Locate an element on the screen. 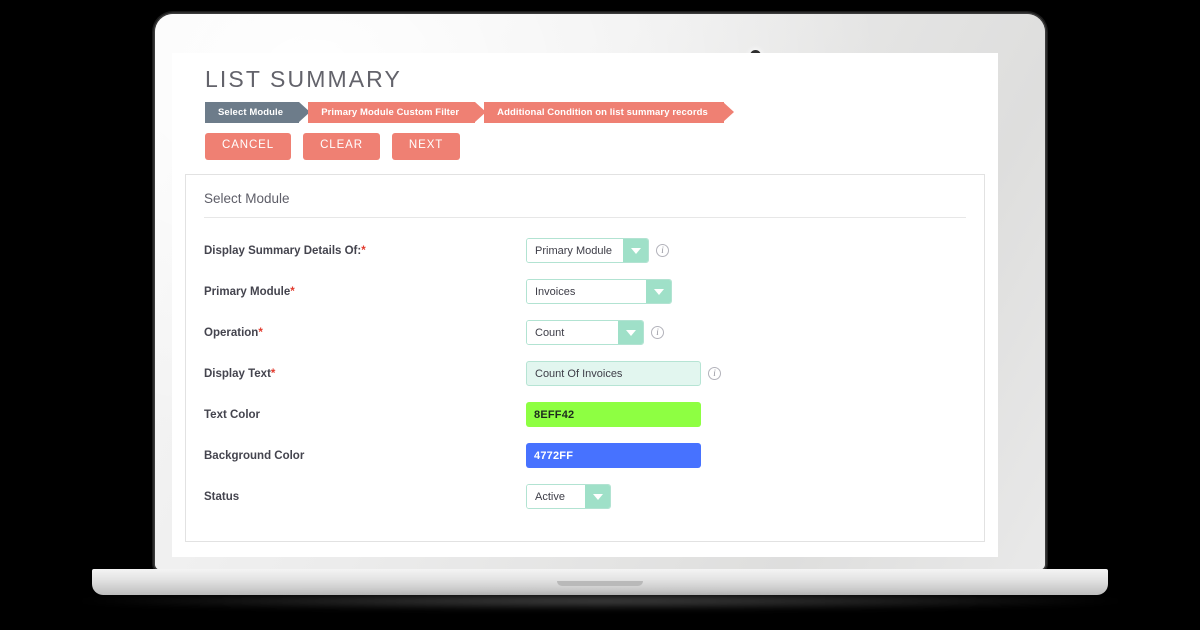  field-label: Text Color is located at coordinates (365, 415).